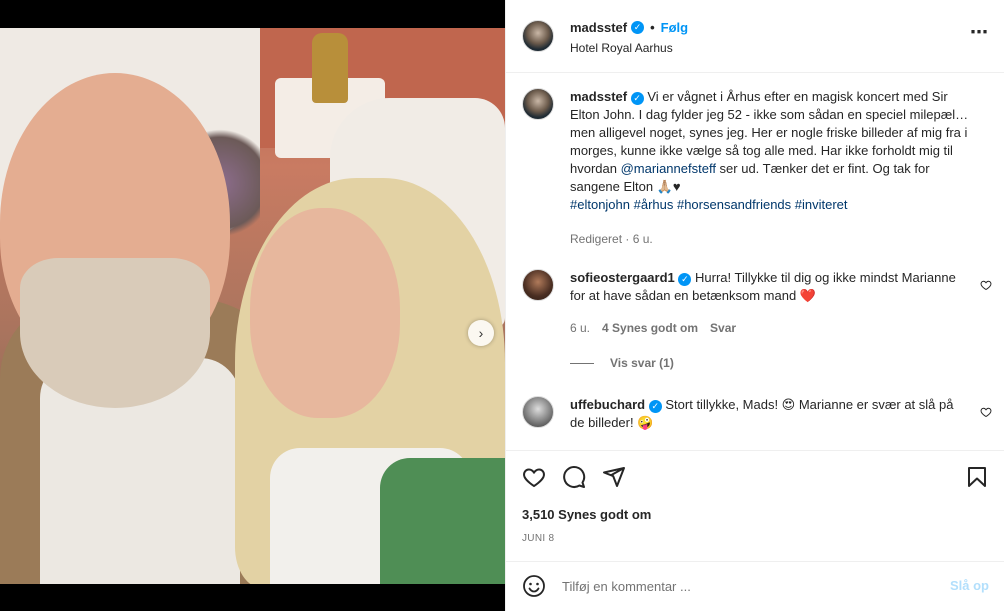  What do you see at coordinates (742, 586) in the screenshot?
I see `comment-input` at bounding box center [742, 586].